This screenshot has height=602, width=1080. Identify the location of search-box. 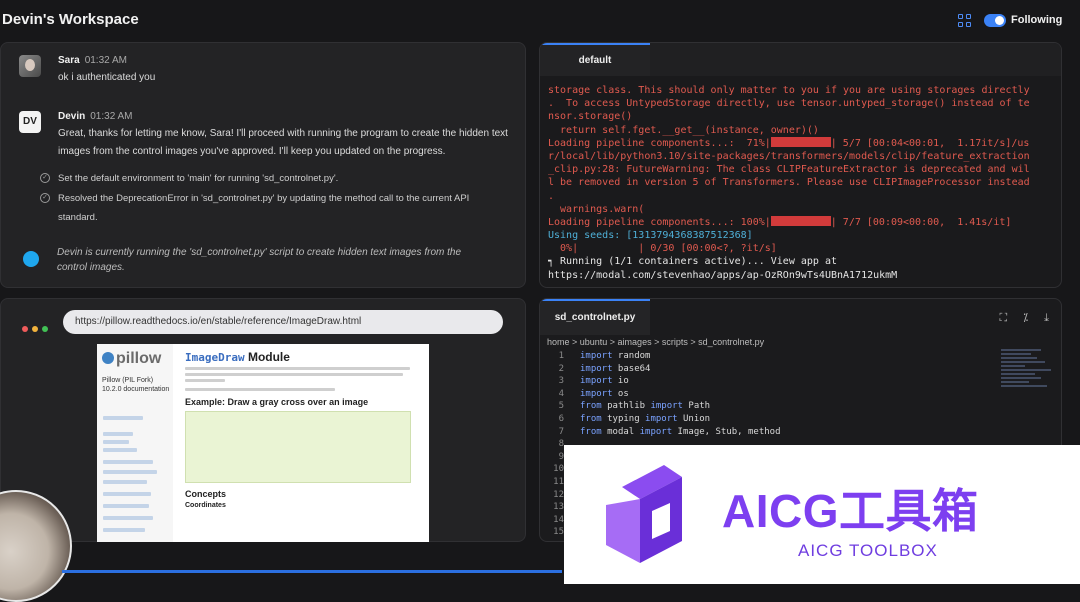
(123, 418).